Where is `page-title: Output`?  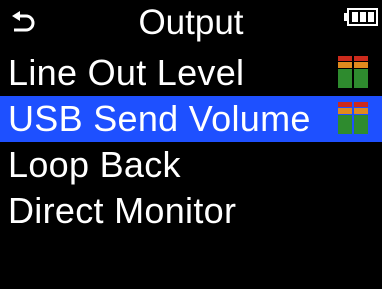
page-title: Output is located at coordinates (191, 22).